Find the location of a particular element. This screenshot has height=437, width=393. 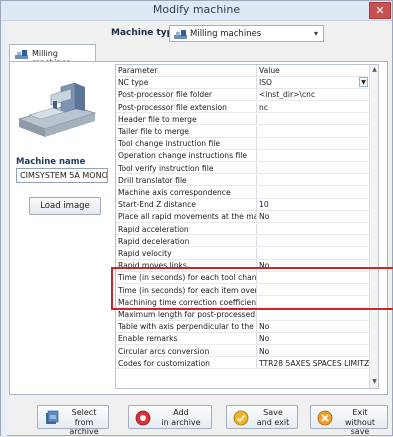

table-row: Maximum length for post-processed file is located at coordinates (243, 315).